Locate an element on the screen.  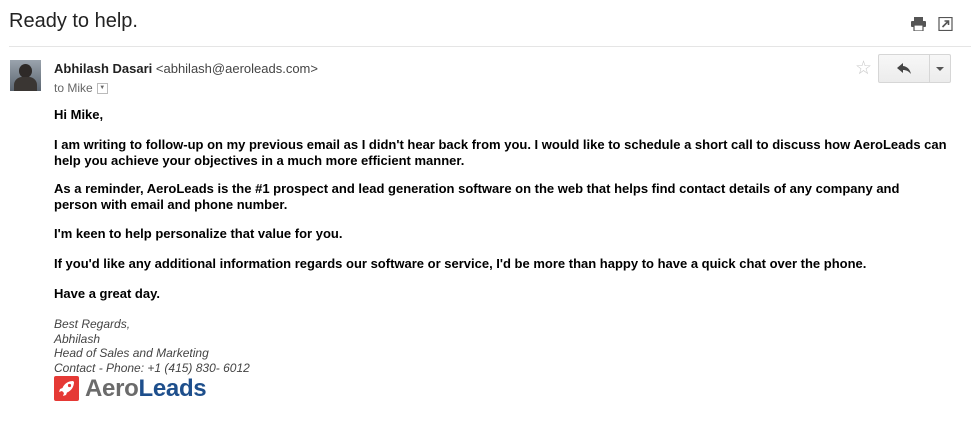
rocket-icon is located at coordinates (66, 388).